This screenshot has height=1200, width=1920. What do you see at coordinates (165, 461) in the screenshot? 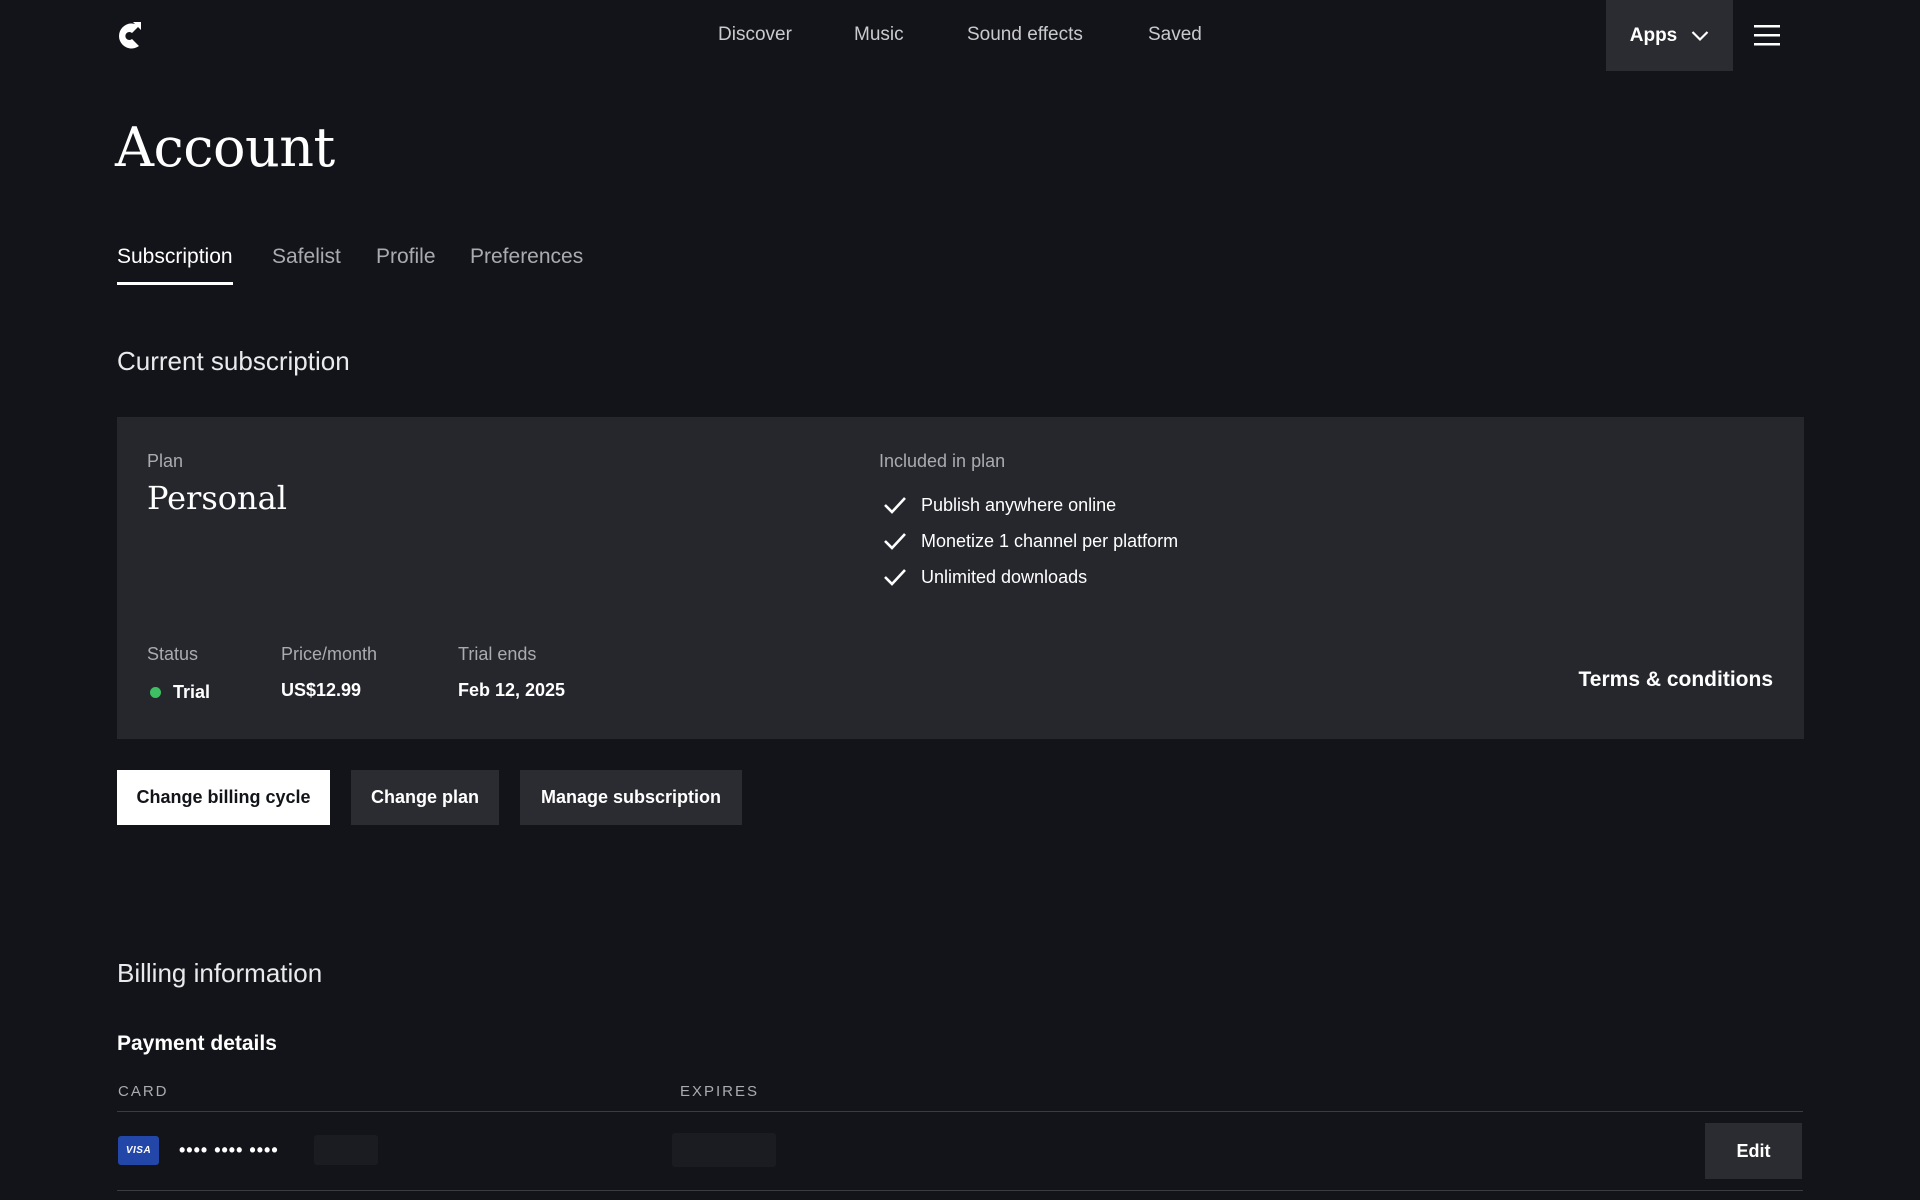
I see `plan-label: Plan` at bounding box center [165, 461].